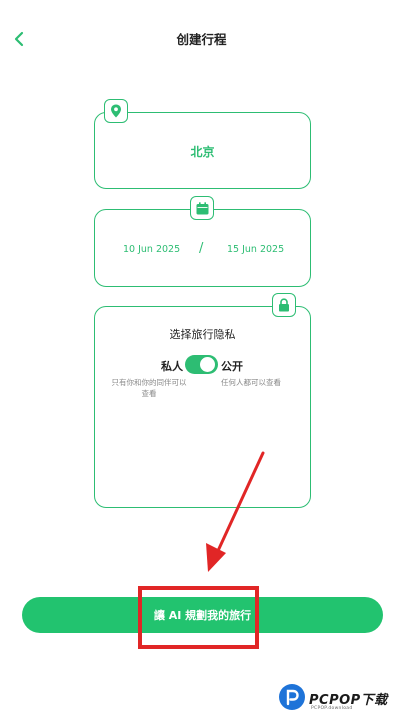 This screenshot has width=403, height=720. What do you see at coordinates (207, 364) in the screenshot?
I see `toggle-knob` at bounding box center [207, 364].